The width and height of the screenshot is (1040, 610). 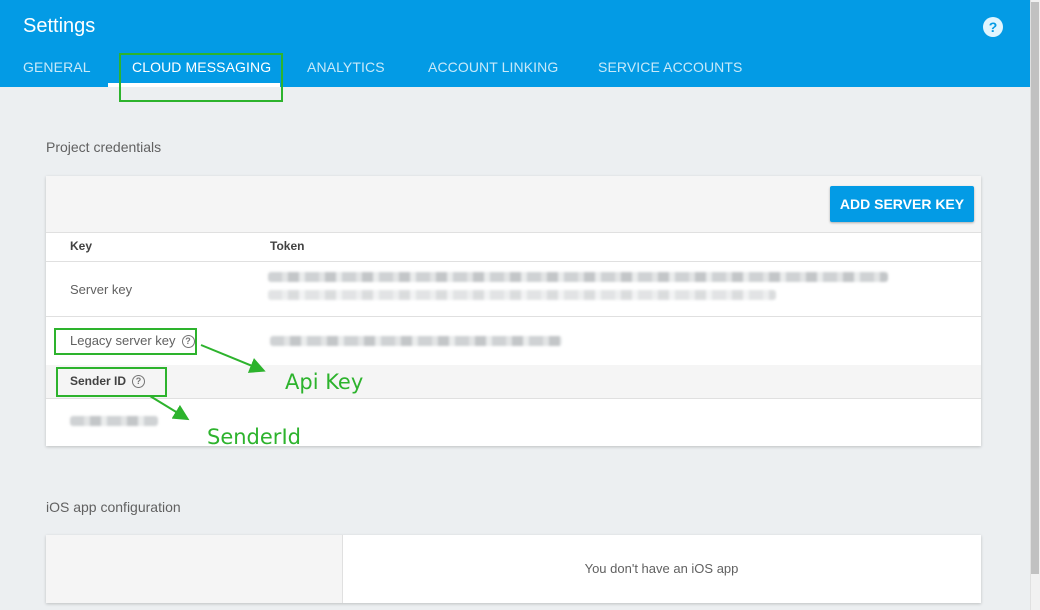 What do you see at coordinates (513, 381) in the screenshot?
I see `sender-id-header: Sender ID?` at bounding box center [513, 381].